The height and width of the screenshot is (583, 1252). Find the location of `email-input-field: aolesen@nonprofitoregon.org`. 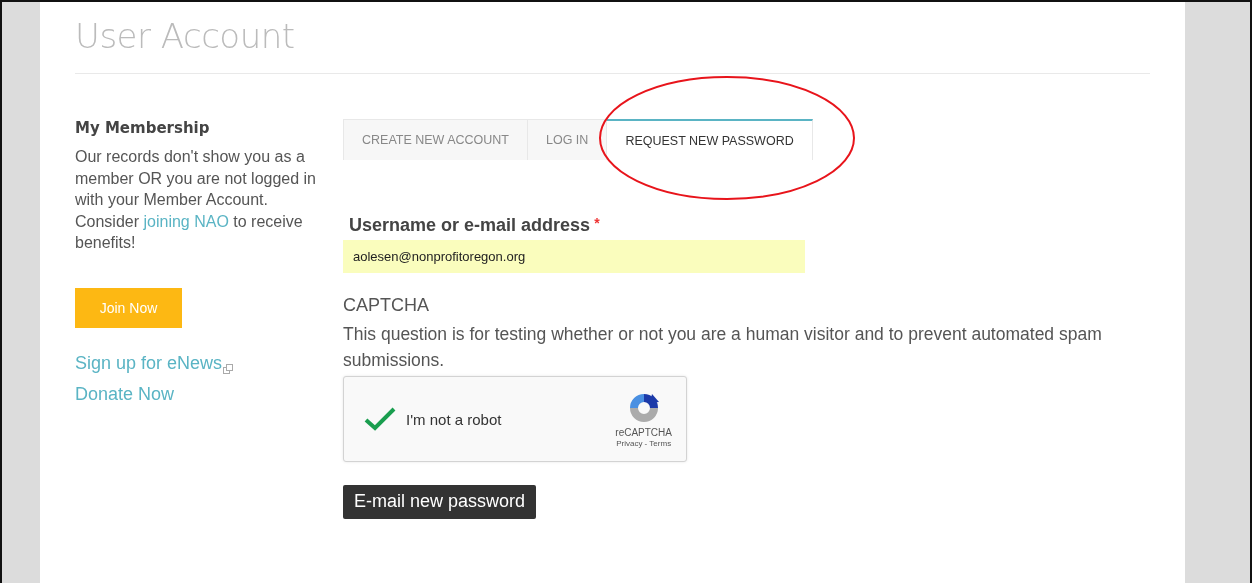

email-input-field: aolesen@nonprofitoregon.org is located at coordinates (574, 256).